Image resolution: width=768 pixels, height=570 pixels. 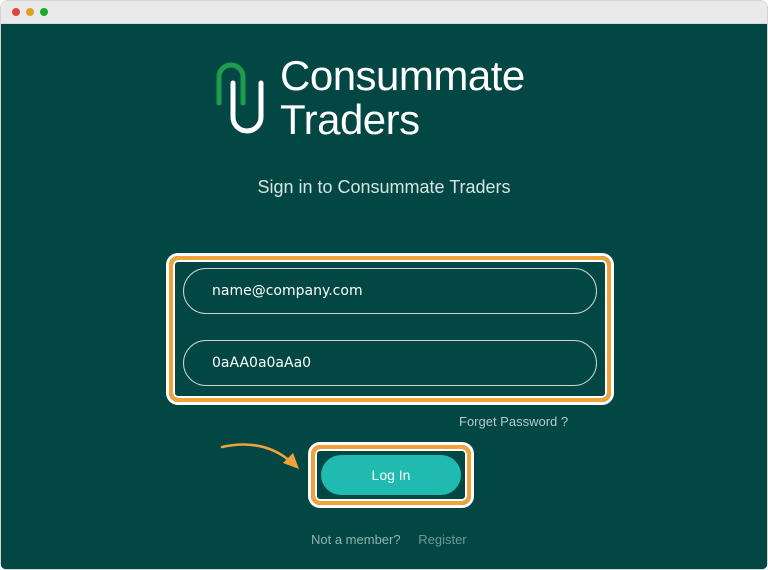 I want to click on register-prompt: Not a member? Register, so click(x=389, y=539).